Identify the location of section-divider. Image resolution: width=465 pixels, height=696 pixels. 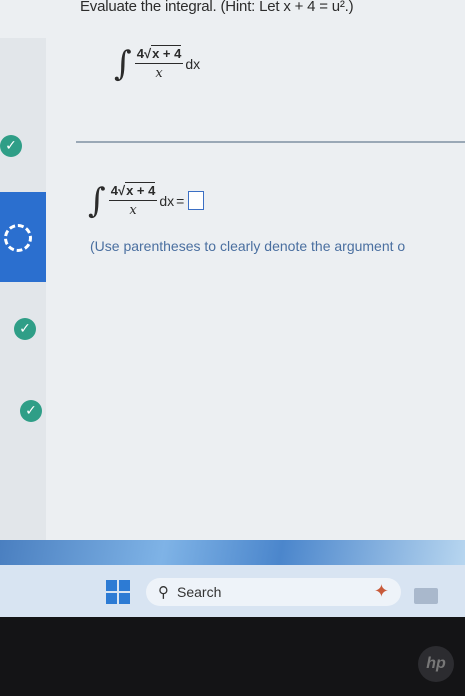
(270, 142).